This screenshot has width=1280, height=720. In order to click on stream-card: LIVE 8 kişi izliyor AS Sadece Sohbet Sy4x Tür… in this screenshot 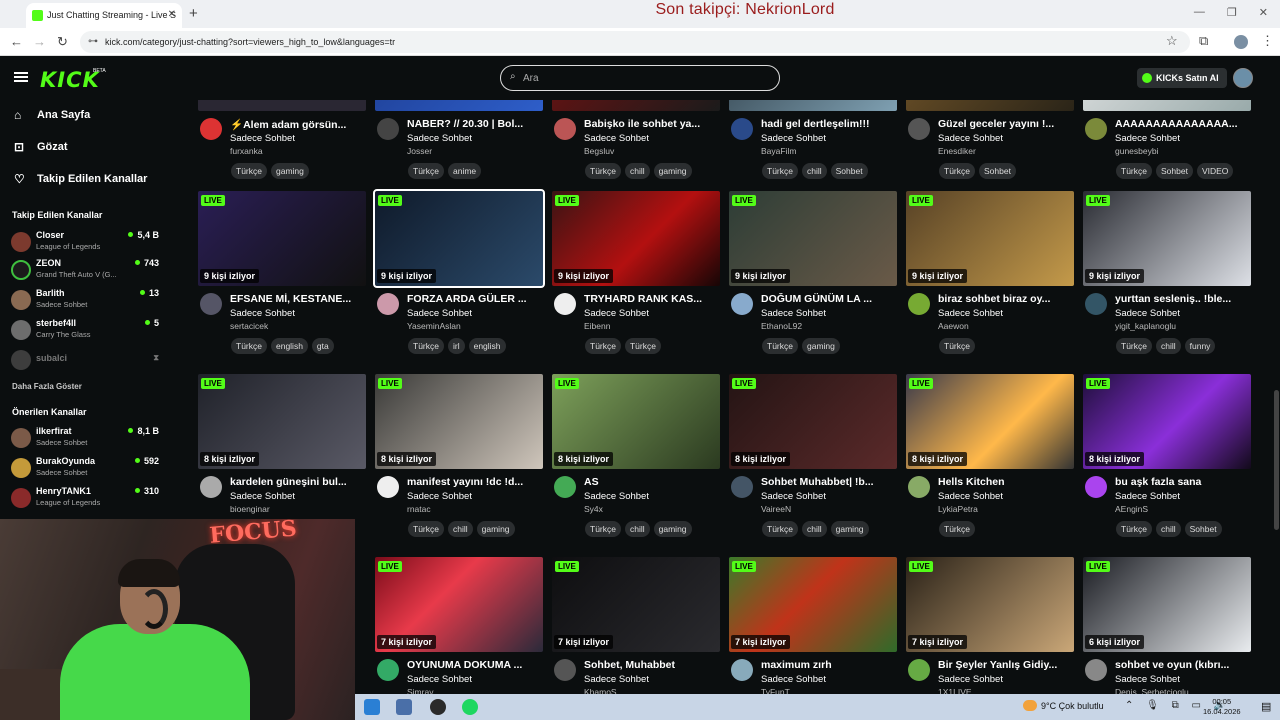, I will do `click(636, 464)`.